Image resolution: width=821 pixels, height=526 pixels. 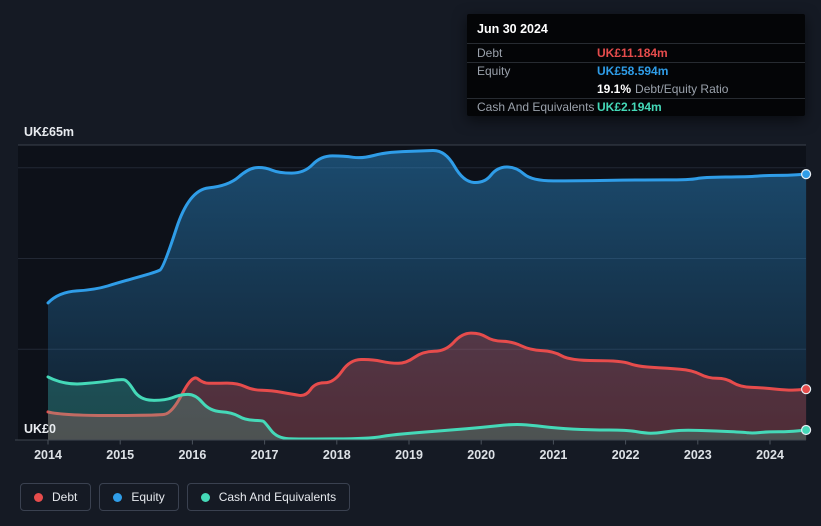 I want to click on legend-cash-label: Cash And Equivalents, so click(x=277, y=497).